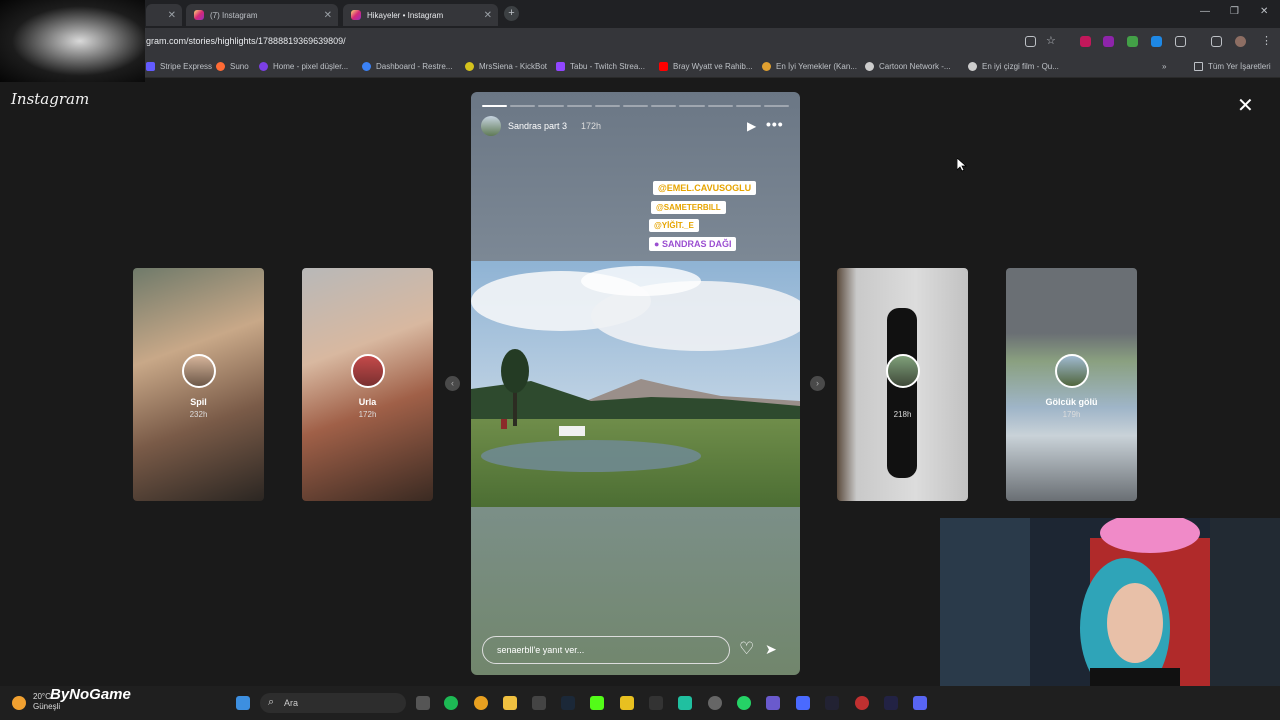  I want to click on star-icon: ☆, so click(1051, 40).